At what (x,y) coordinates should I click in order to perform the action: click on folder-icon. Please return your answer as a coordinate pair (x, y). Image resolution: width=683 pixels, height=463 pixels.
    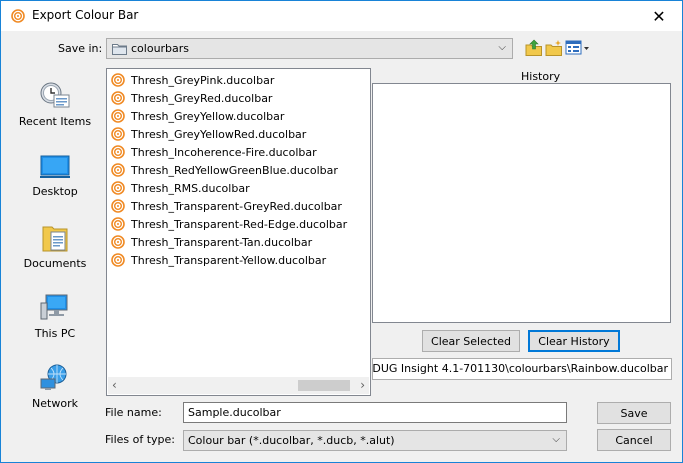
    Looking at the image, I should click on (119, 49).